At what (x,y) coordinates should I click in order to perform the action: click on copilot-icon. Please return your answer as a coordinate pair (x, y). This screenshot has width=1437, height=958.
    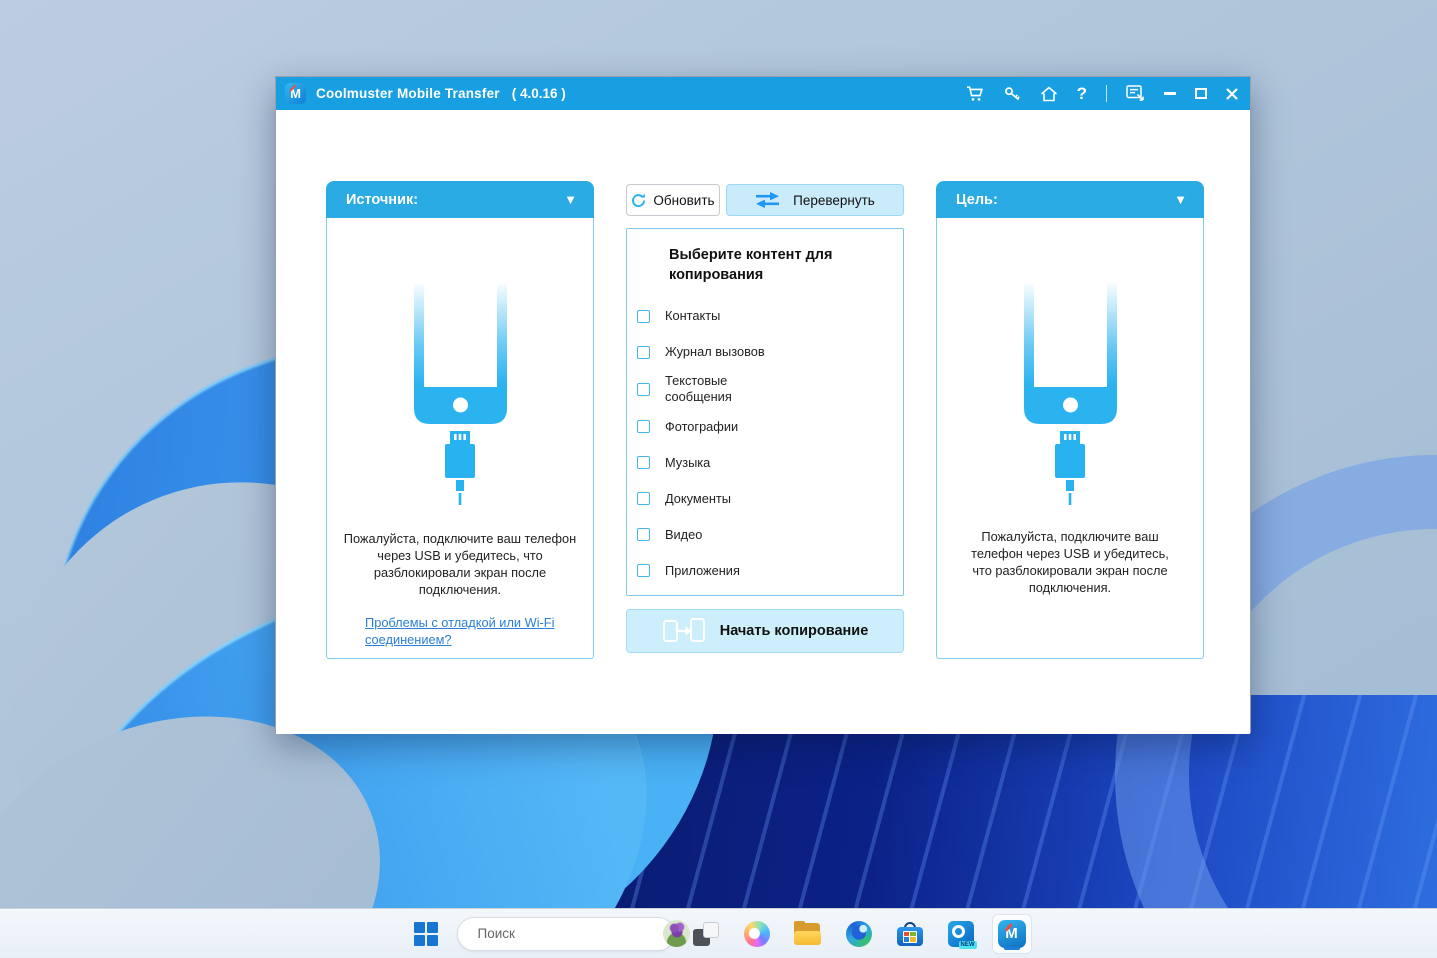
    Looking at the image, I should click on (756, 933).